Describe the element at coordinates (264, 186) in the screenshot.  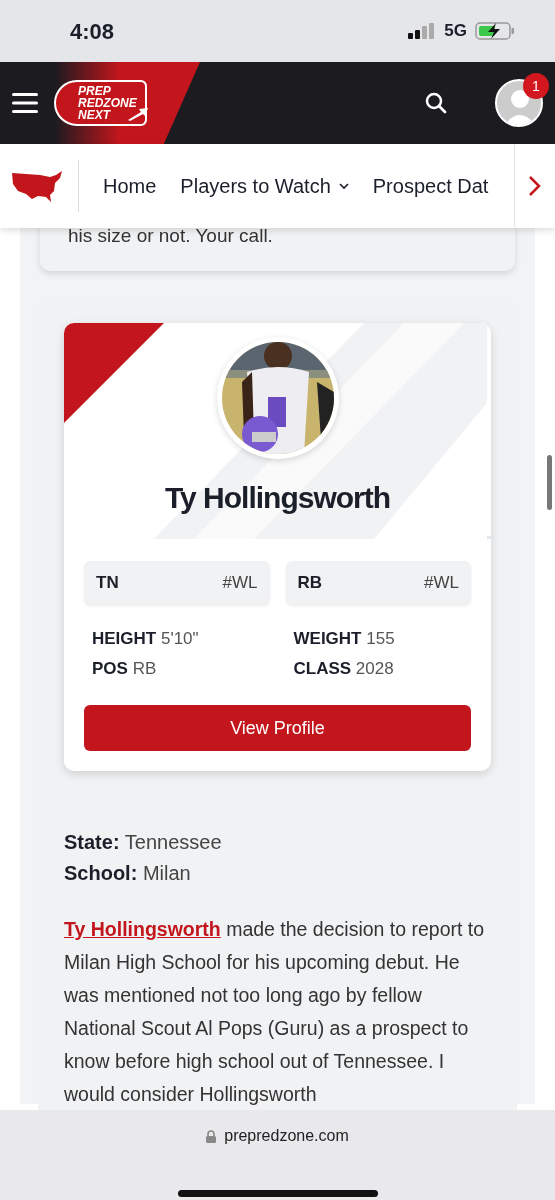
I see `nav-link: Players to Watch` at that location.